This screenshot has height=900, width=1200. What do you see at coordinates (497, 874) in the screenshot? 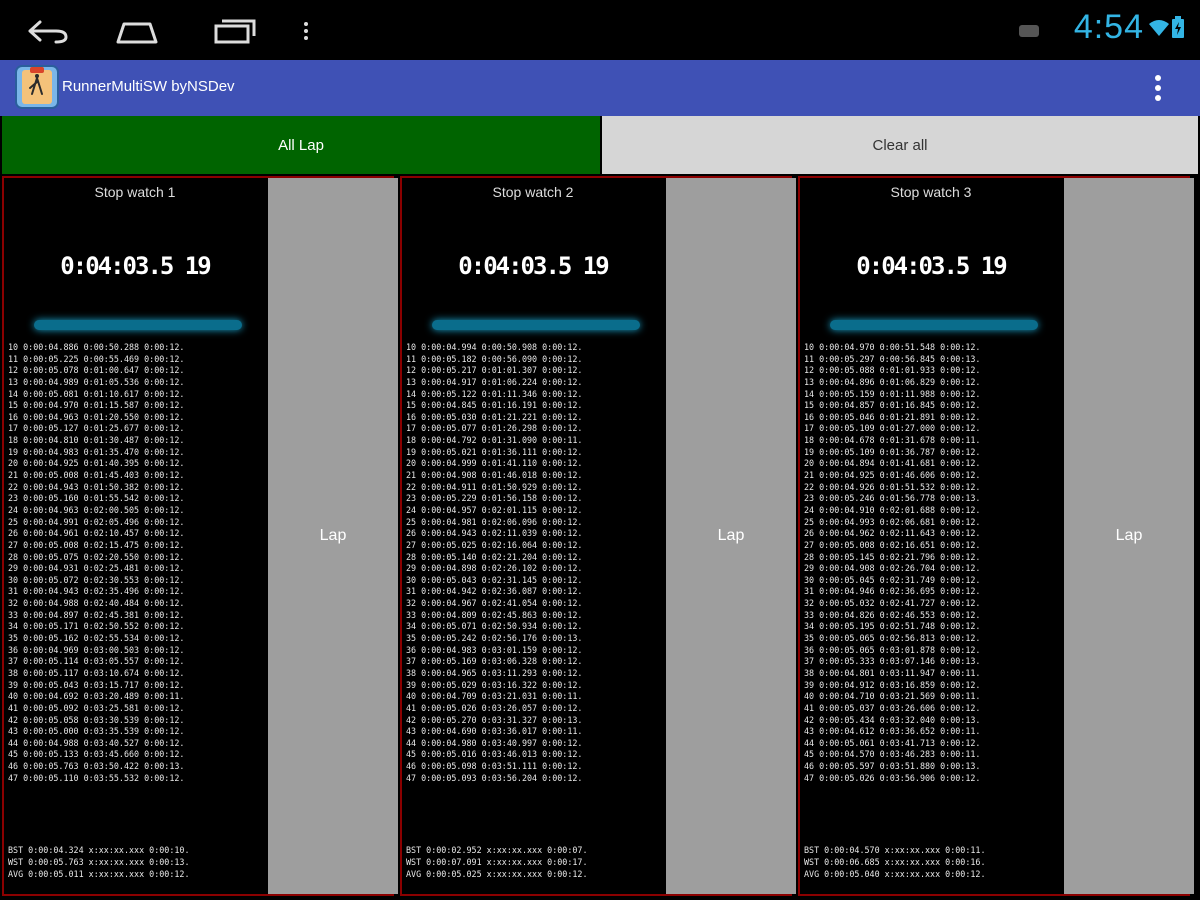
I see `stat-row: AVG 0:00:05.025 x:xx:xx.xxx 0:00:12.` at bounding box center [497, 874].